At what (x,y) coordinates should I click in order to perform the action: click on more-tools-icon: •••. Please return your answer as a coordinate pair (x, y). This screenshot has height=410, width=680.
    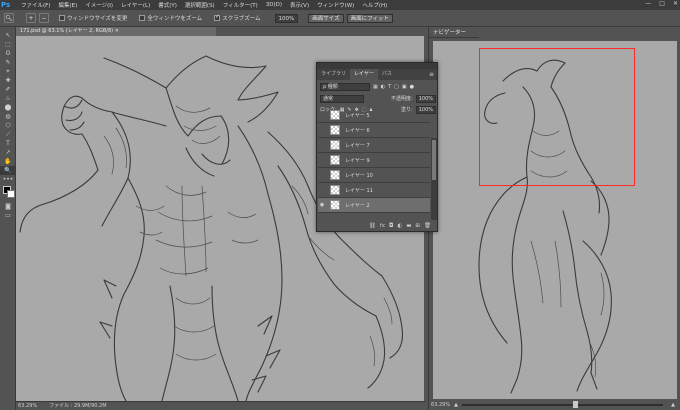
    Looking at the image, I should click on (8, 179).